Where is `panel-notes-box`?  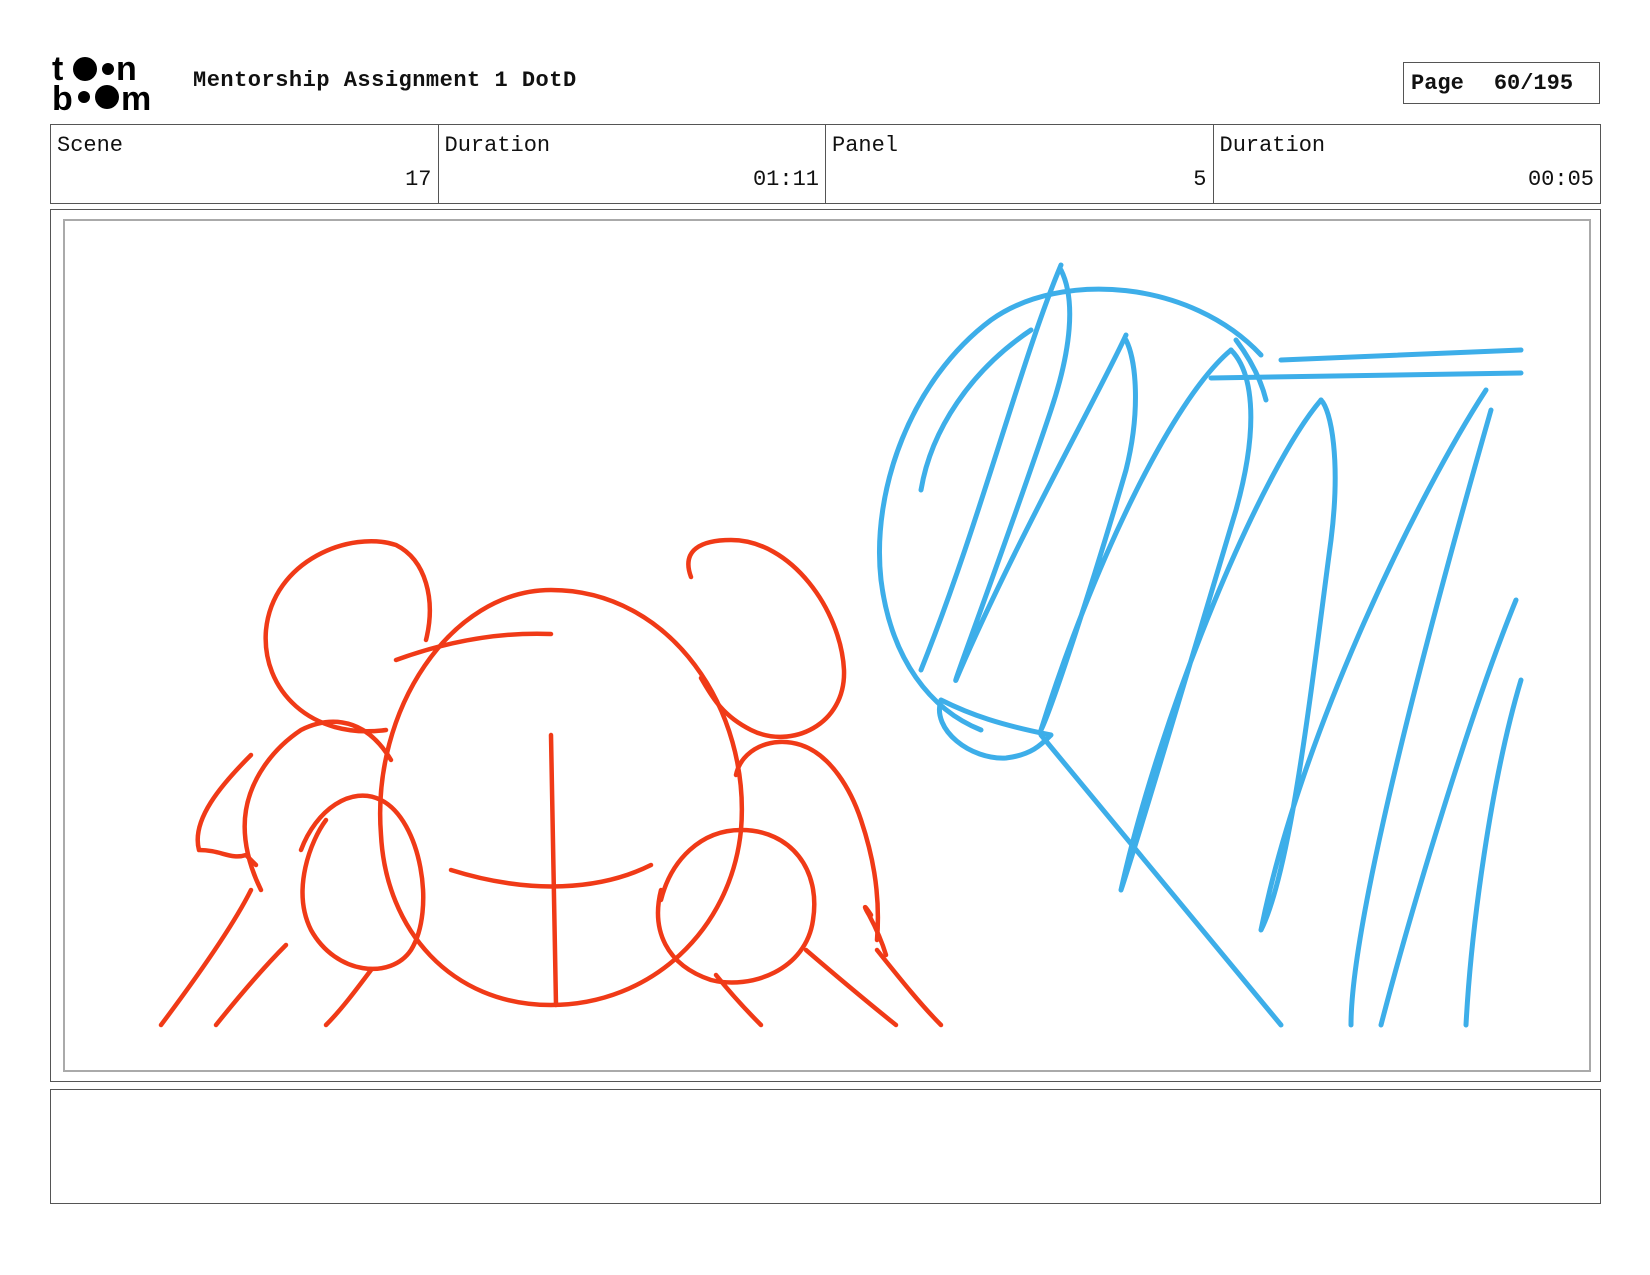 panel-notes-box is located at coordinates (825, 1146).